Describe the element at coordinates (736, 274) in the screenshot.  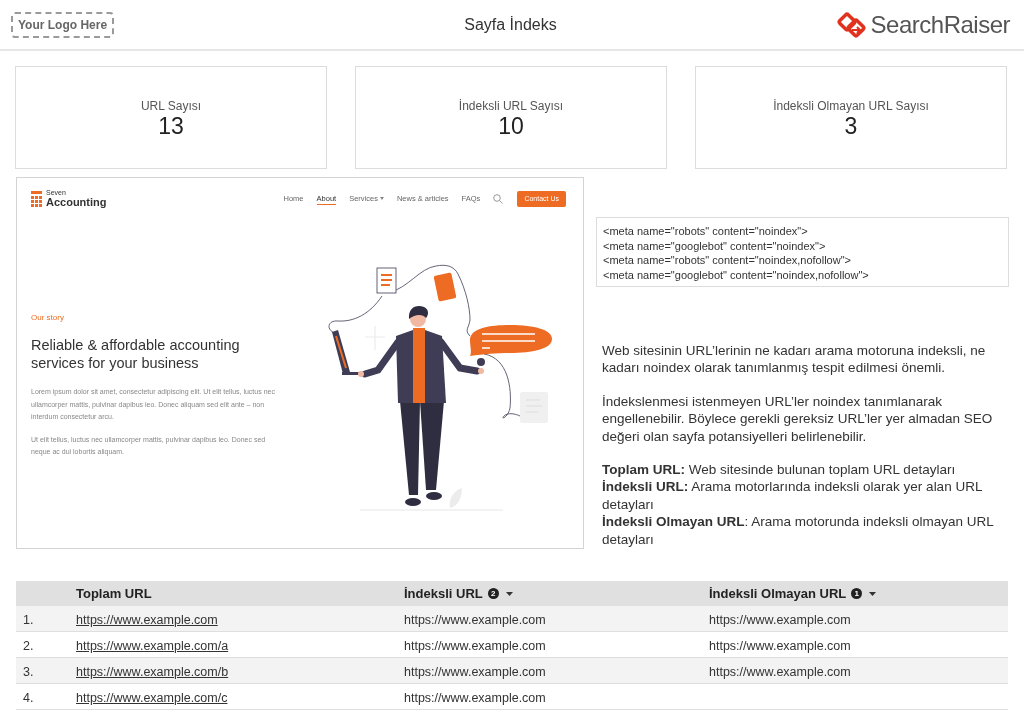
I see `code-line: <meta name="googlebot" content="noindex,nofollow">` at that location.